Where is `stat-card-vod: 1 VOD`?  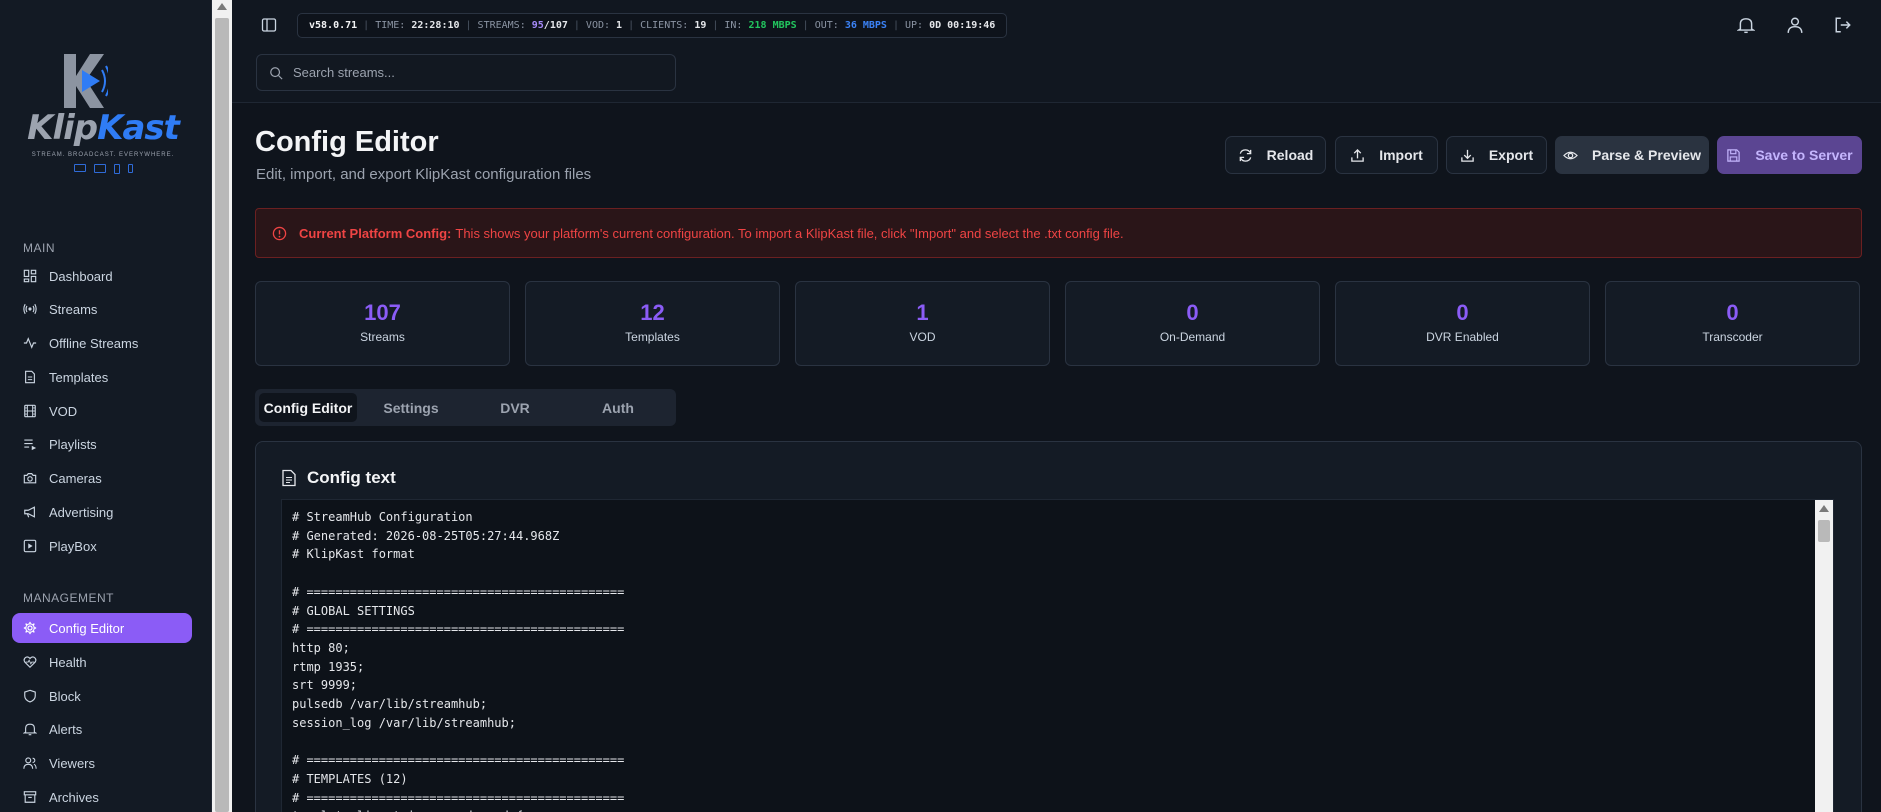 stat-card-vod: 1 VOD is located at coordinates (922, 323).